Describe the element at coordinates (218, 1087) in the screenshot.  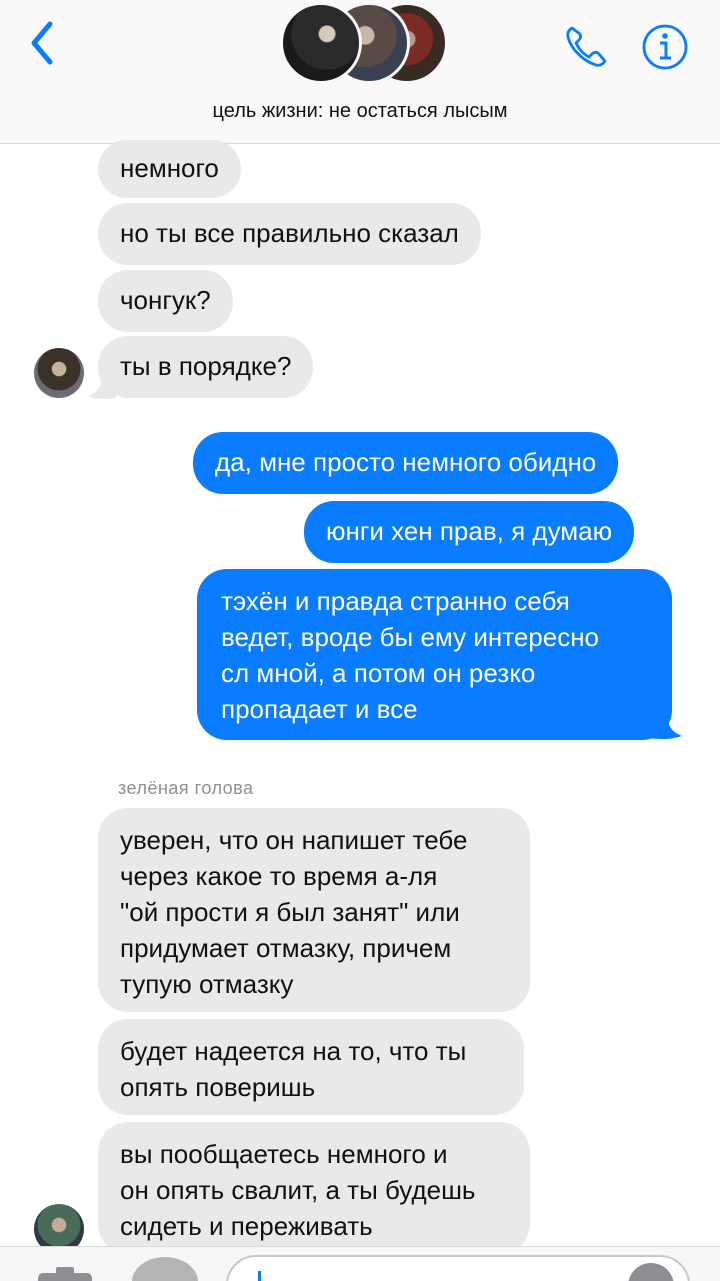
I see `message-line: опять поверишь` at that location.